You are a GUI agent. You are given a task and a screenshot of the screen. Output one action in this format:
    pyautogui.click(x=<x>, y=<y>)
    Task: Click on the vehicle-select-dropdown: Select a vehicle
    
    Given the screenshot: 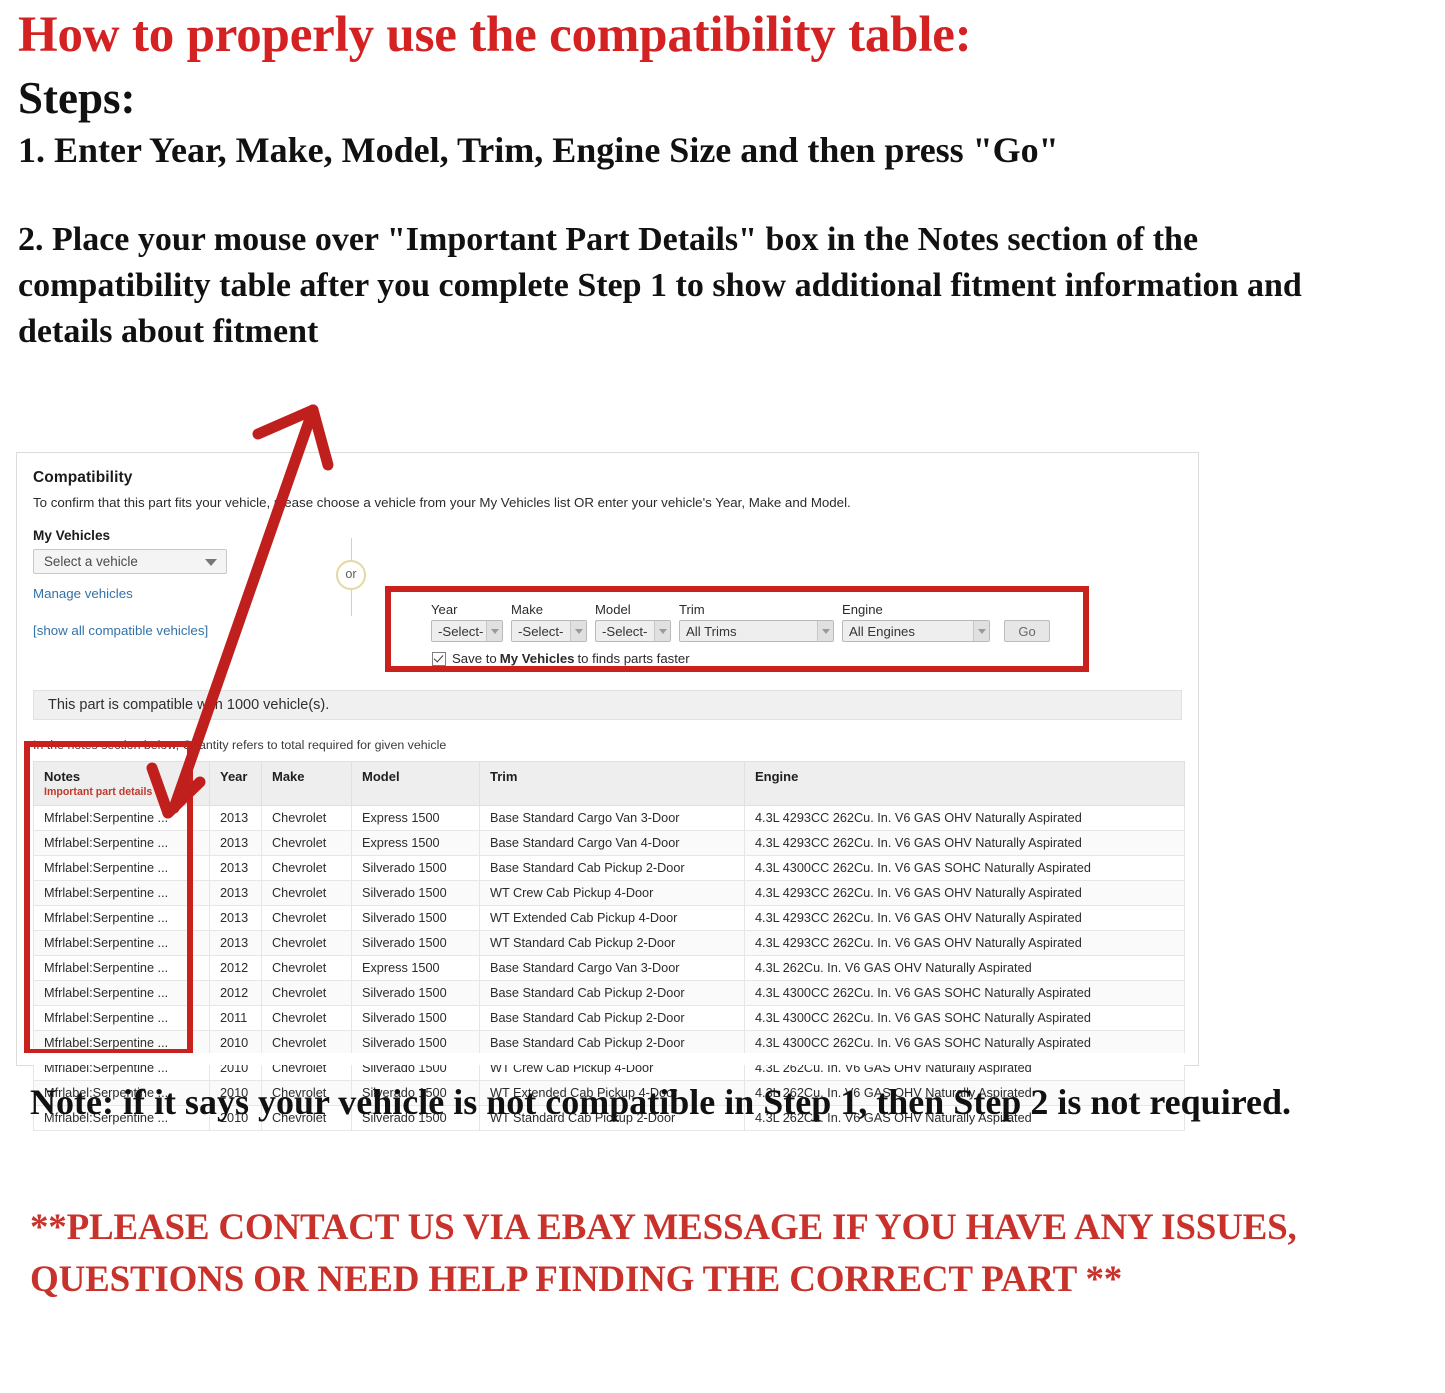 What is the action you would take?
    pyautogui.click(x=130, y=561)
    